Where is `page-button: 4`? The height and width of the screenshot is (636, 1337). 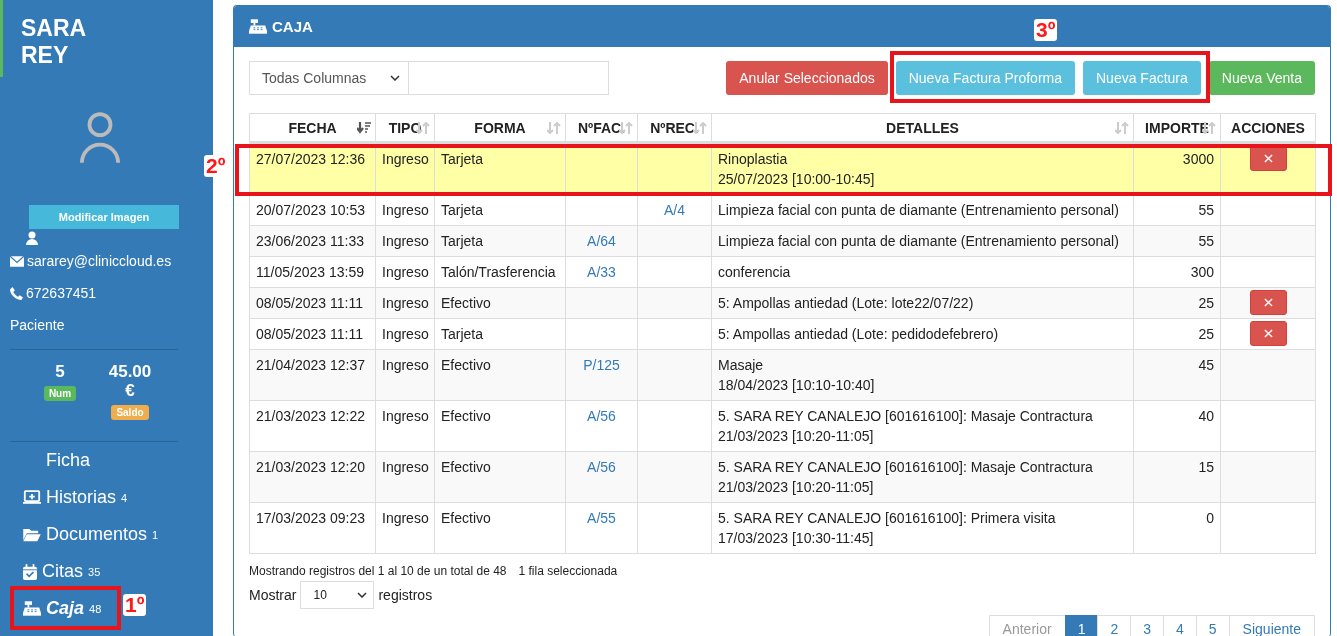 page-button: 4 is located at coordinates (1180, 625).